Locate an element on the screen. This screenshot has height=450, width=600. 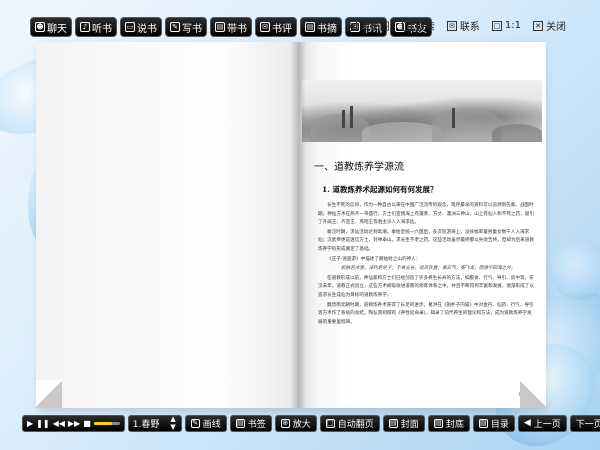
next-page-label: 下一页 is located at coordinates (587, 424).